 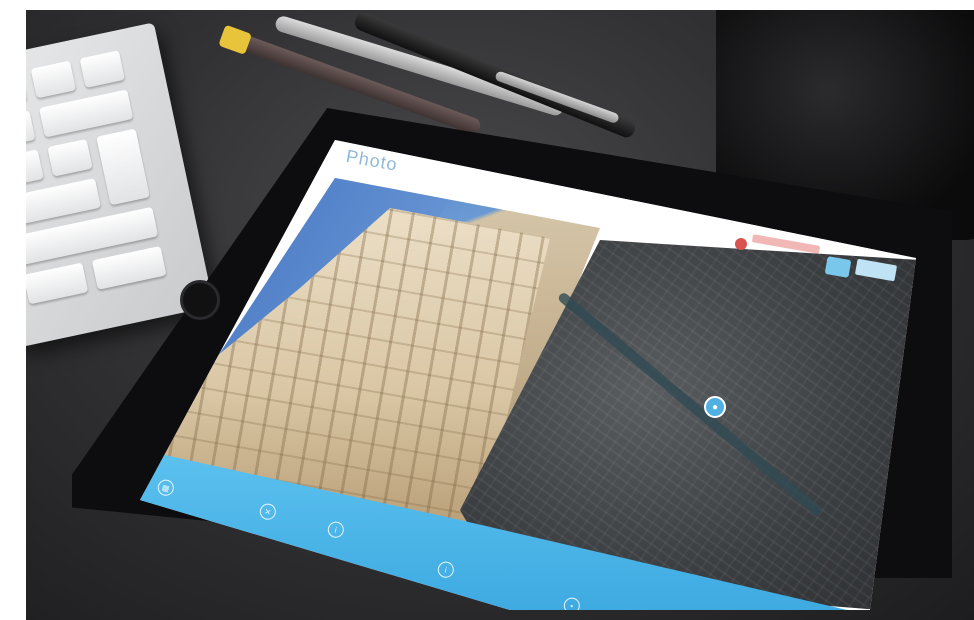 I want to click on red-badge-icon, so click(x=741, y=244).